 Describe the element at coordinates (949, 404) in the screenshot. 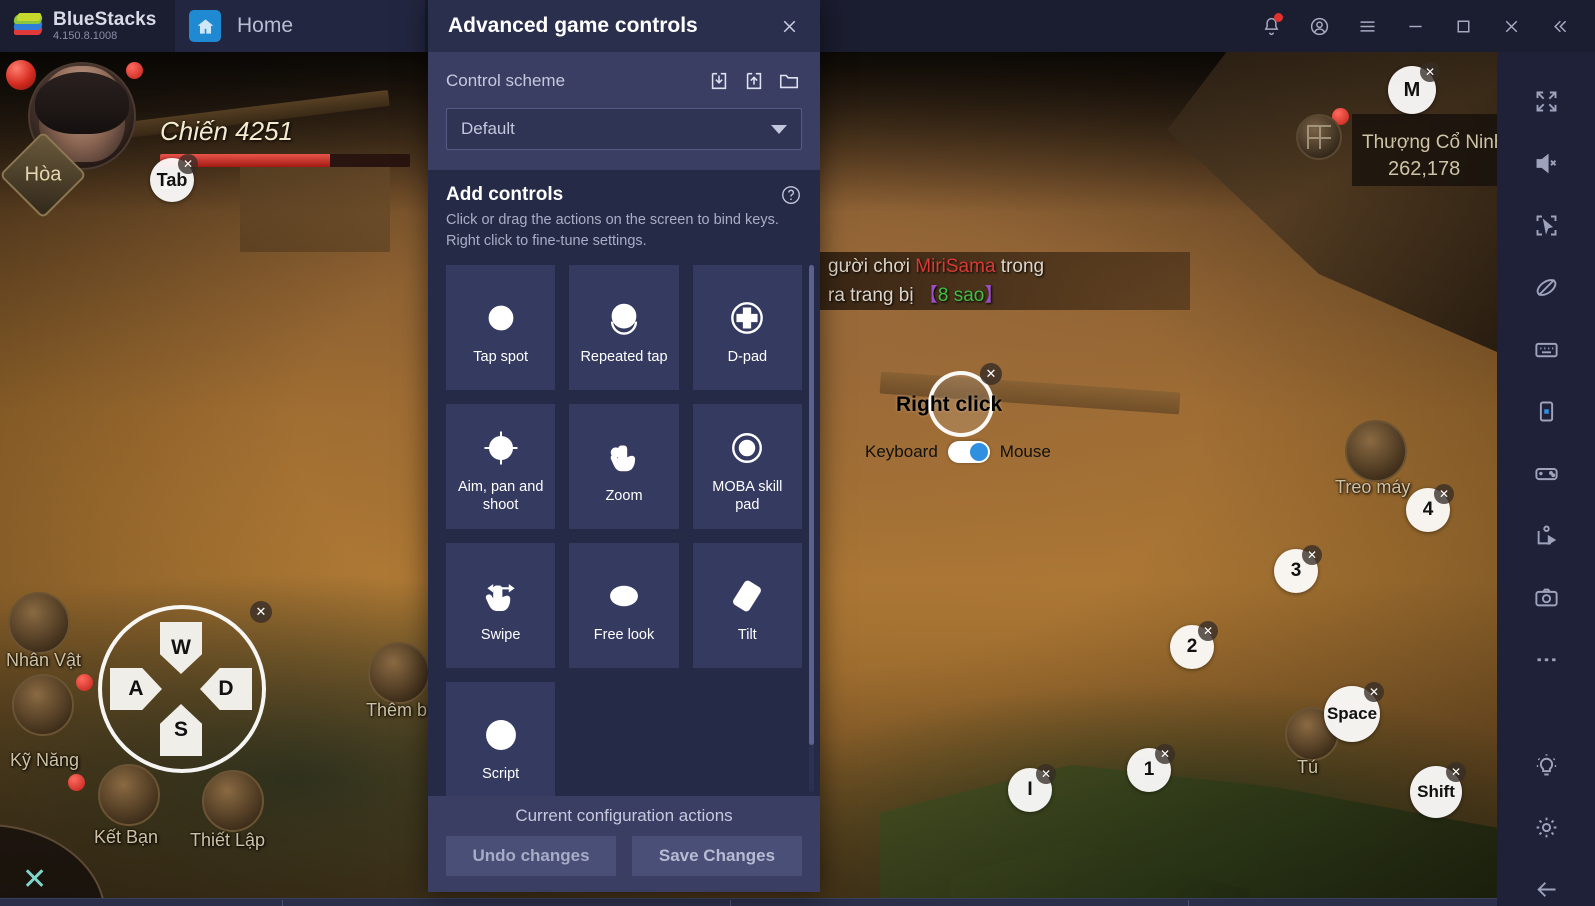

I see `right-click-label: Right click` at that location.